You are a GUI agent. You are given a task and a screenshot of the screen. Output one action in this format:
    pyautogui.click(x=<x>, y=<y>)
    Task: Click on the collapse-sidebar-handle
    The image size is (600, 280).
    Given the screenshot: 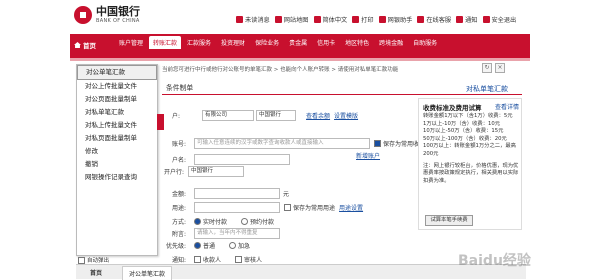 What is the action you would take?
    pyautogui.click(x=160, y=122)
    